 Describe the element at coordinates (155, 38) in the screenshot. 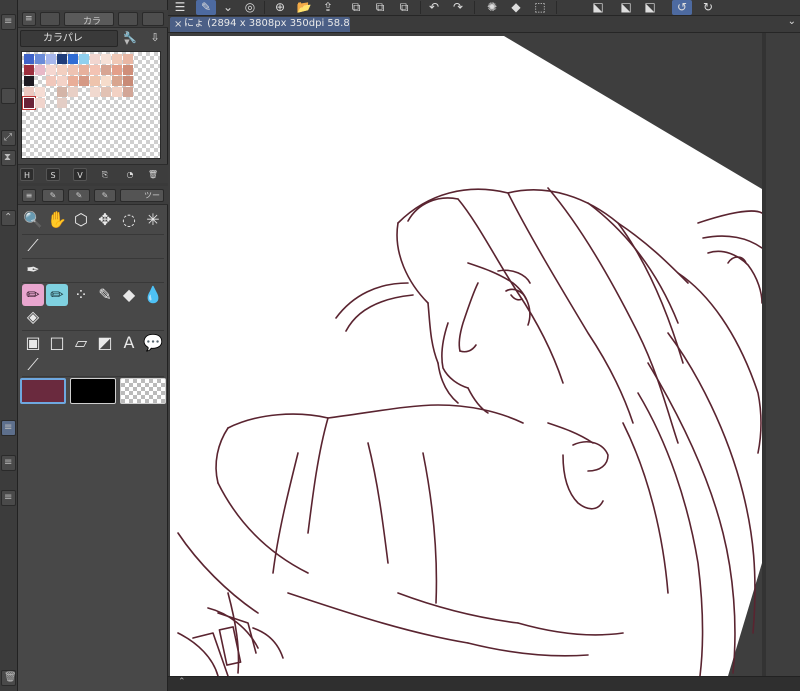

I see `import-icon: ⇩` at that location.